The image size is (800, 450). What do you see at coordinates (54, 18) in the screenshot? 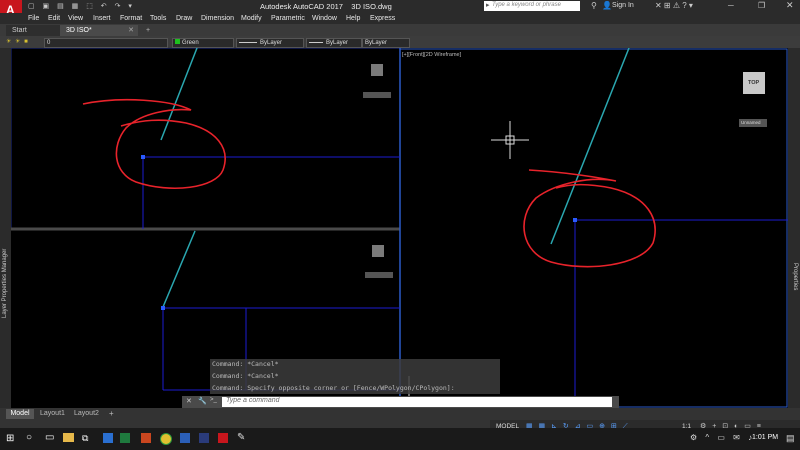
I see `menu-edit: Edit` at bounding box center [54, 18].